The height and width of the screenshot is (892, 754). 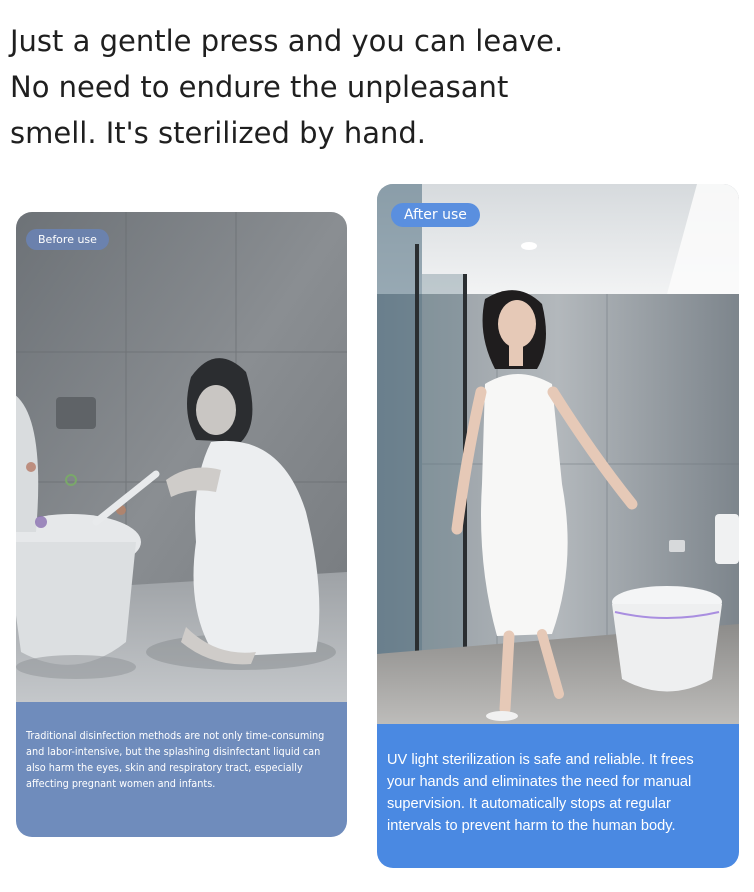 What do you see at coordinates (76, 413) in the screenshot?
I see `paper-dispenser-icon` at bounding box center [76, 413].